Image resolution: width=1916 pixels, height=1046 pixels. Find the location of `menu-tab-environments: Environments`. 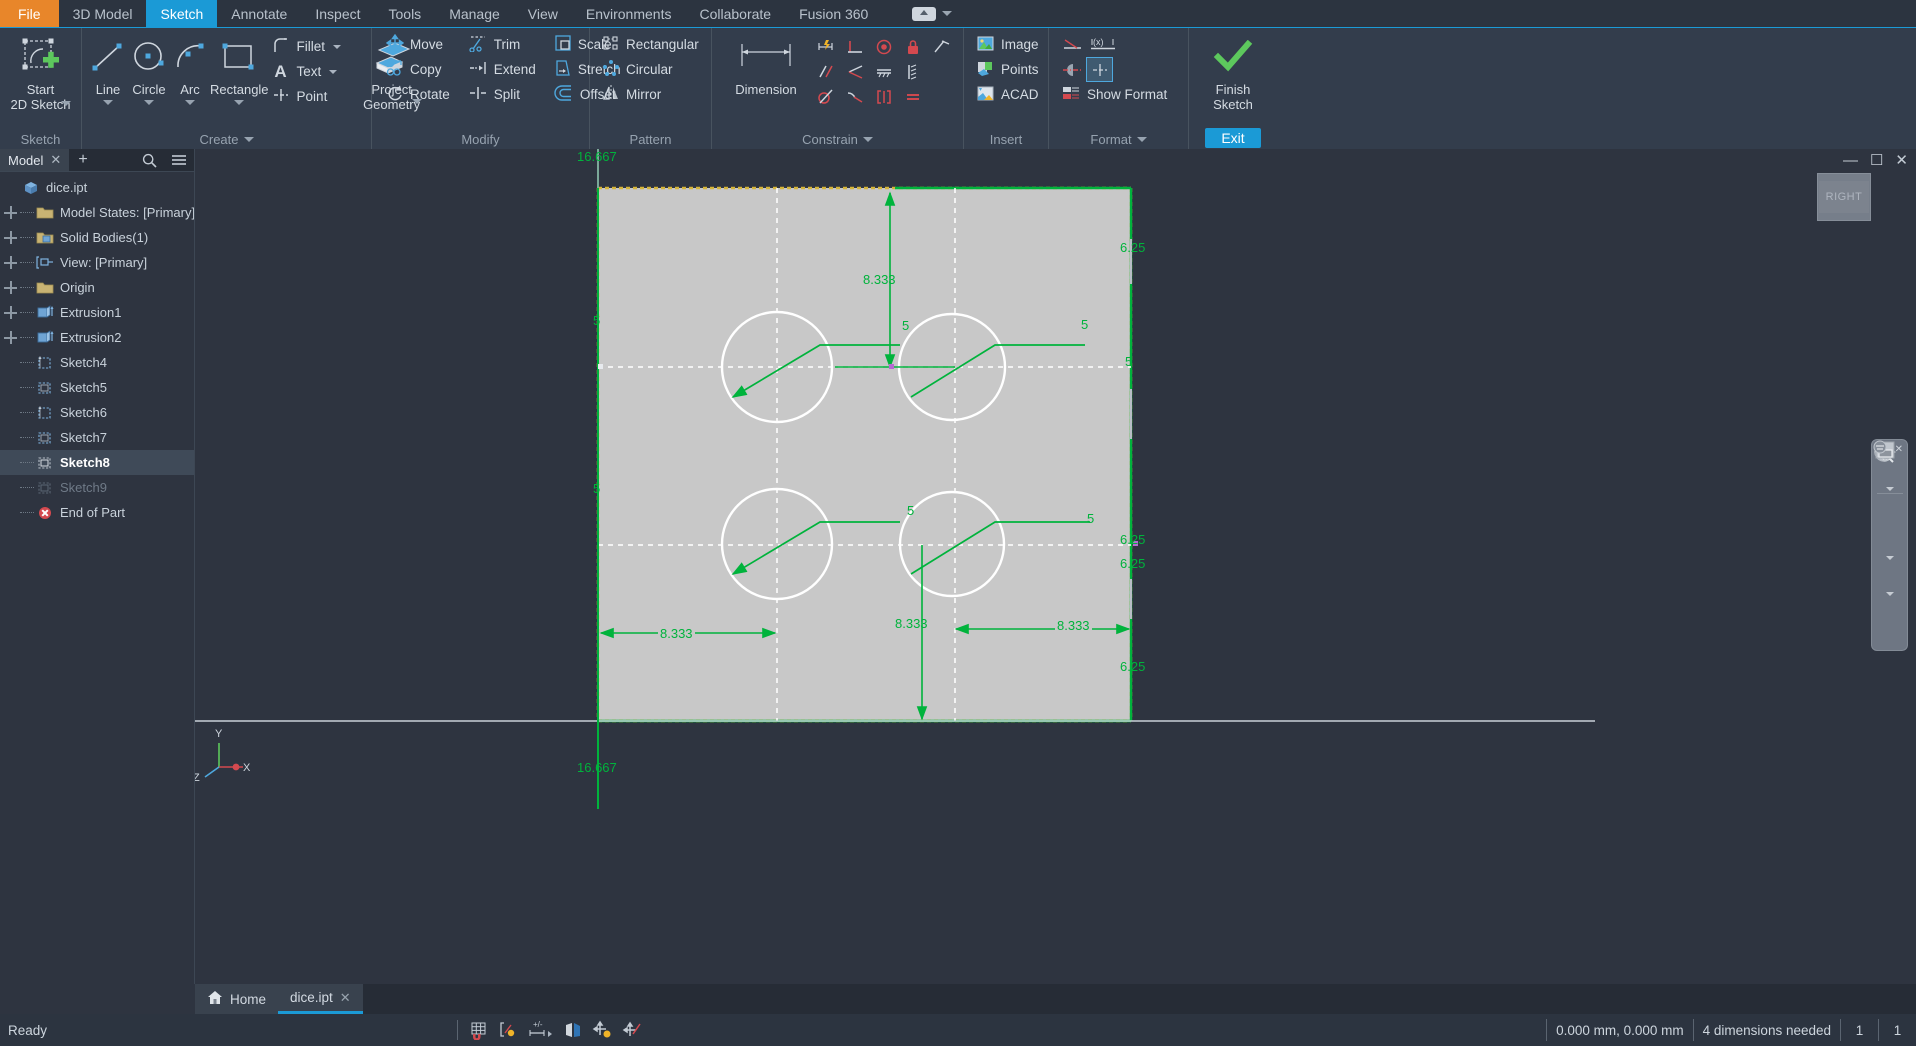

menu-tab-environments: Environments is located at coordinates (629, 13).